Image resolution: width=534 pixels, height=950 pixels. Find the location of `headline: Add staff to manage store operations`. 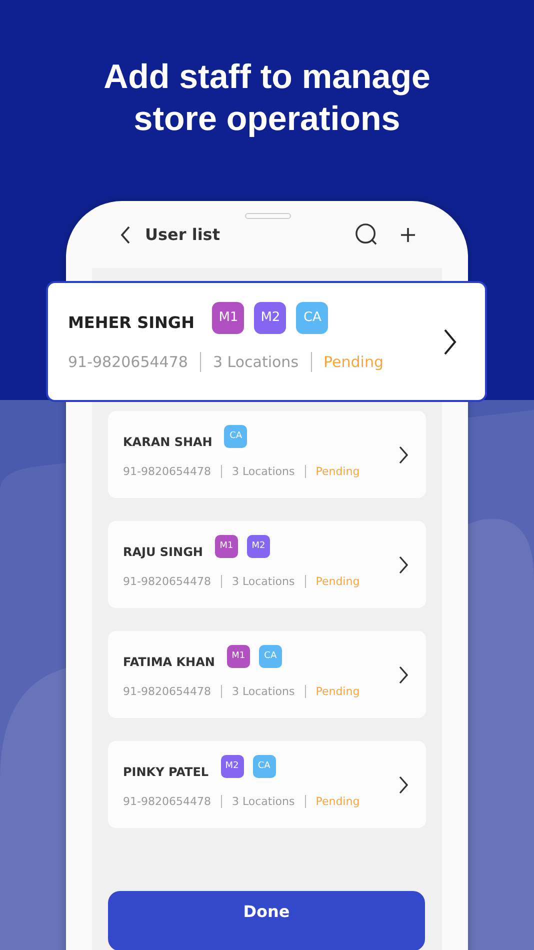

headline: Add staff to manage store operations is located at coordinates (267, 98).